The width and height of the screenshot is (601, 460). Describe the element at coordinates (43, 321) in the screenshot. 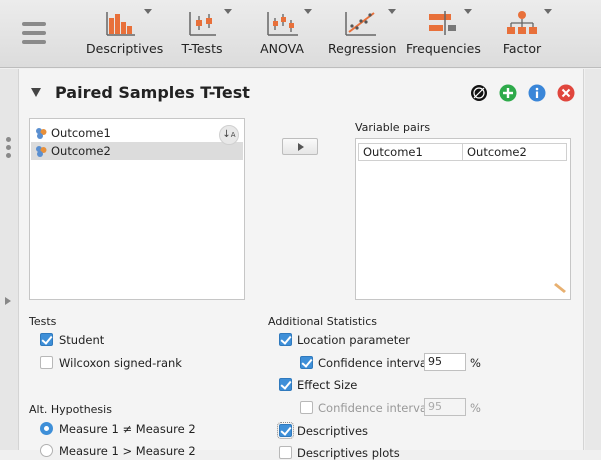

I see `tests-heading: Tests` at that location.